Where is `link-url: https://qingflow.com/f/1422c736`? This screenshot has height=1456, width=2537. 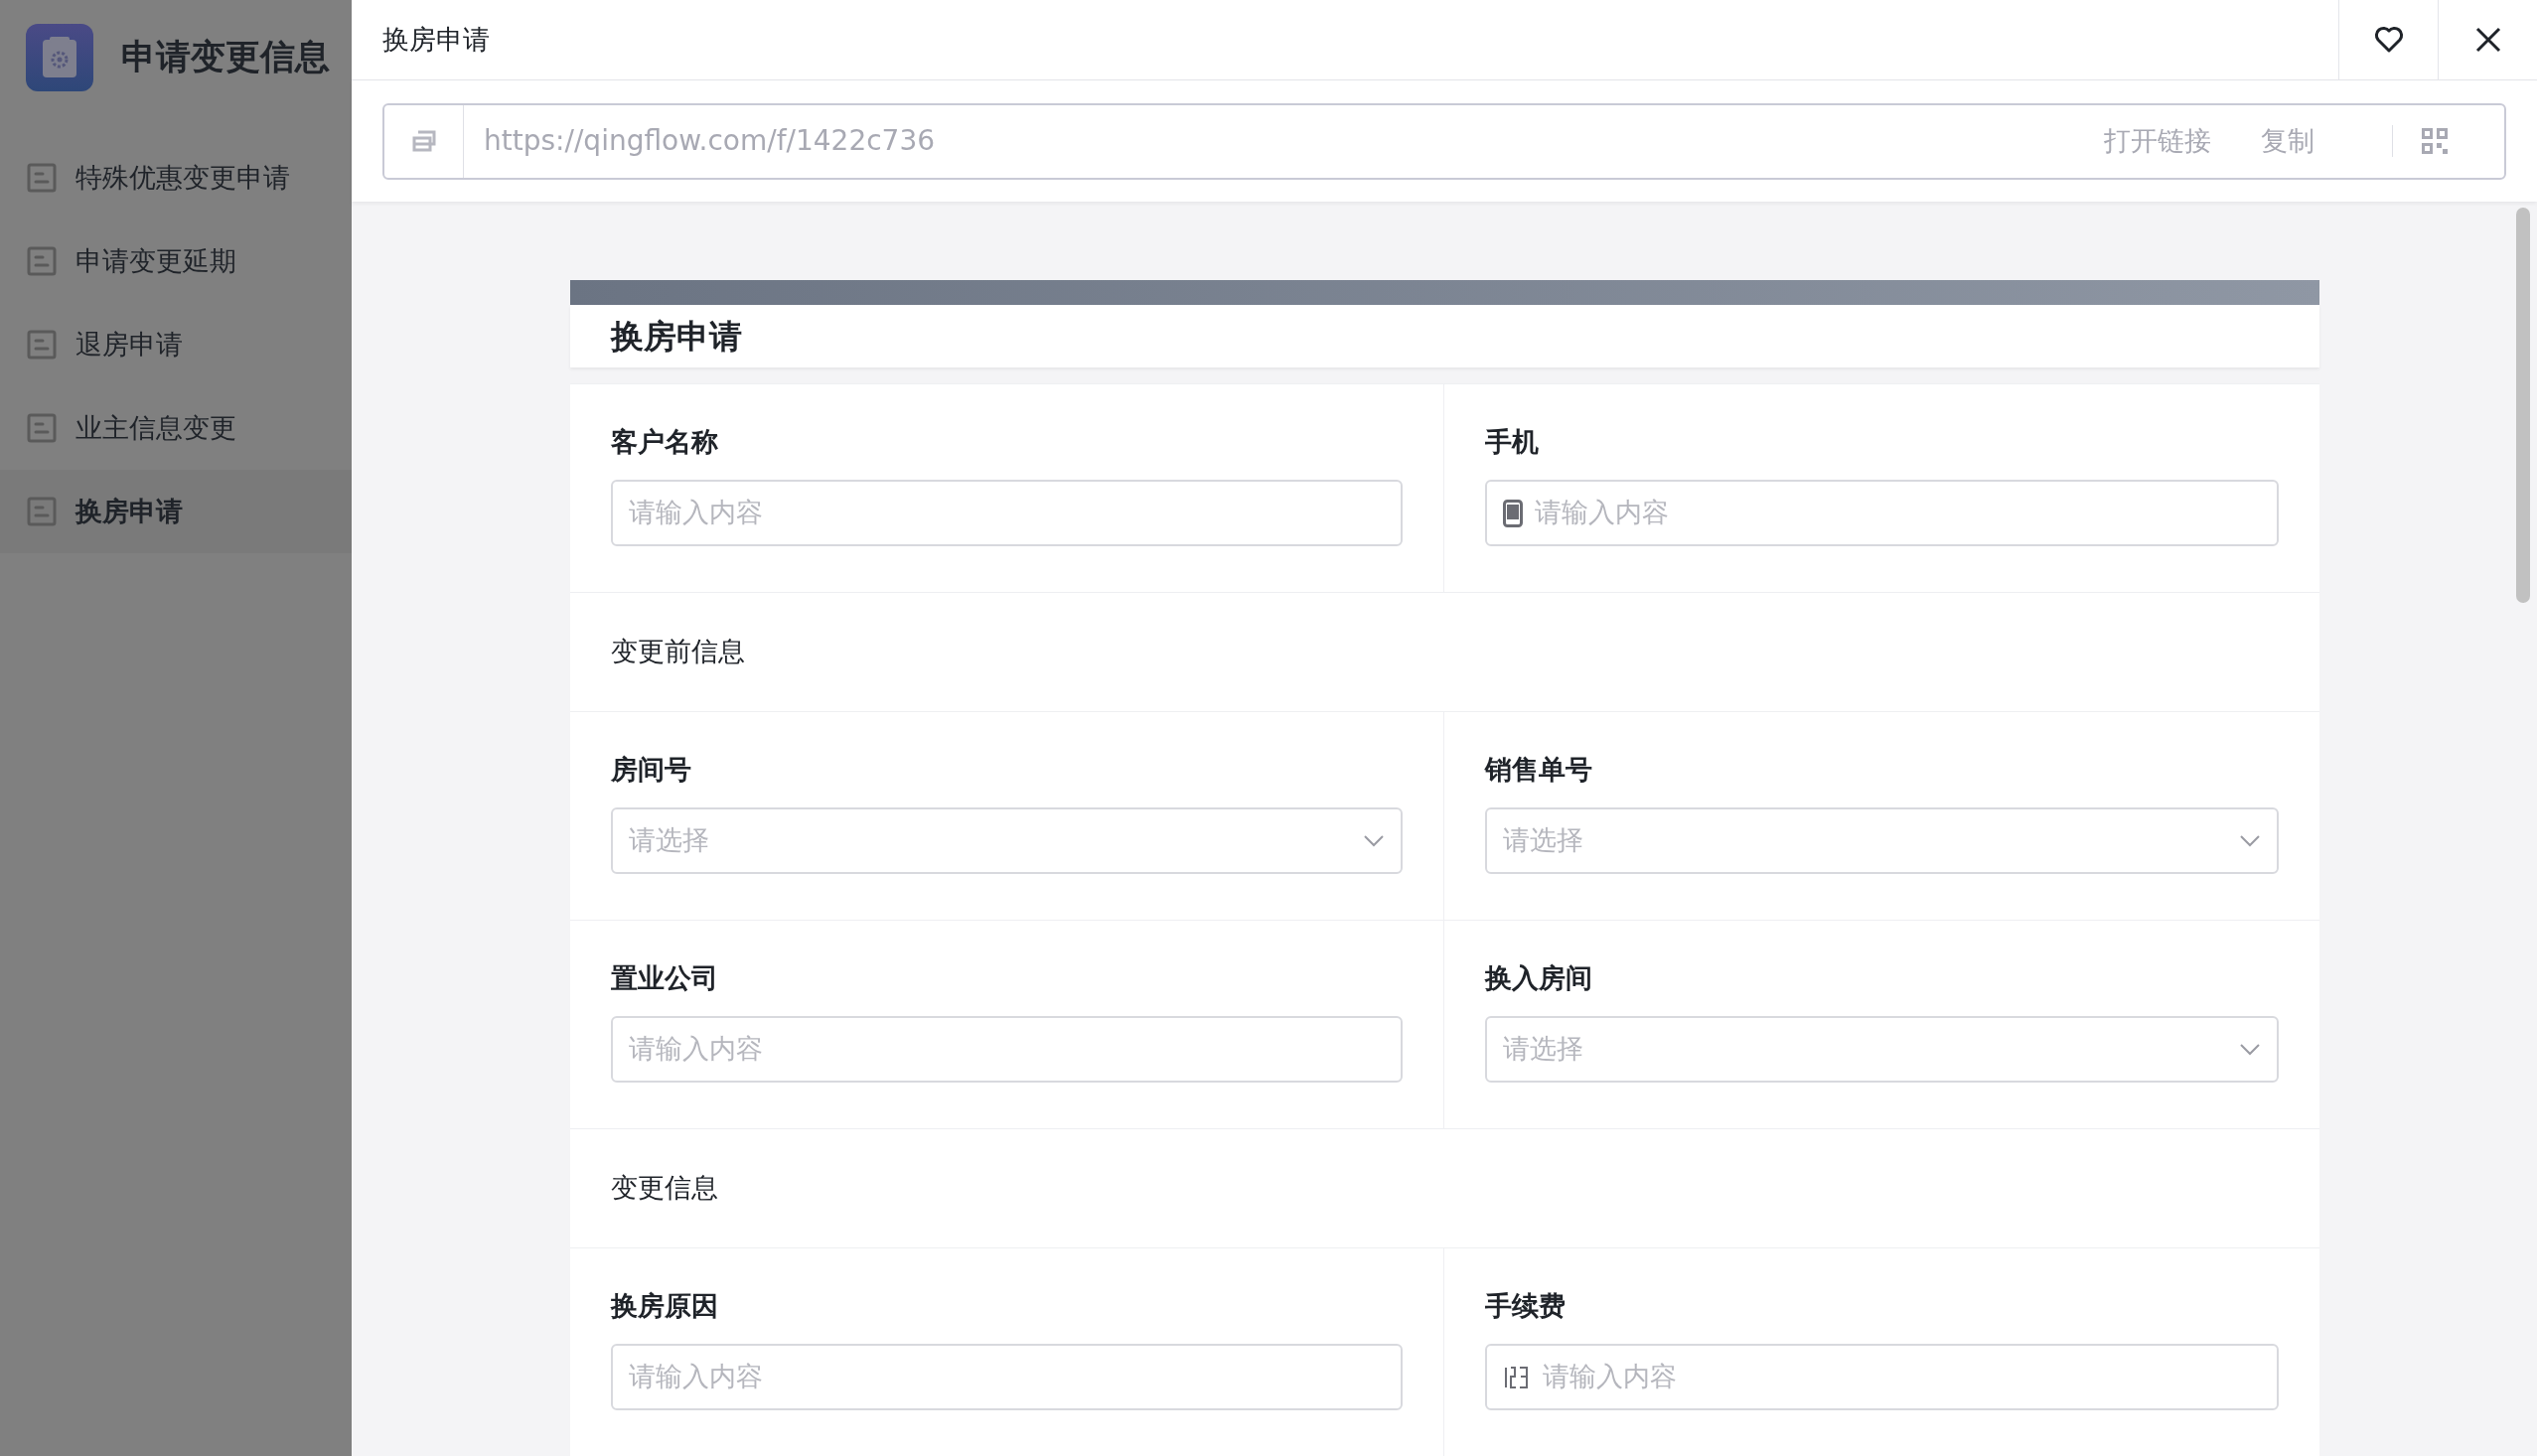
link-url: https://qingflow.com/f/1422c736 is located at coordinates (710, 141).